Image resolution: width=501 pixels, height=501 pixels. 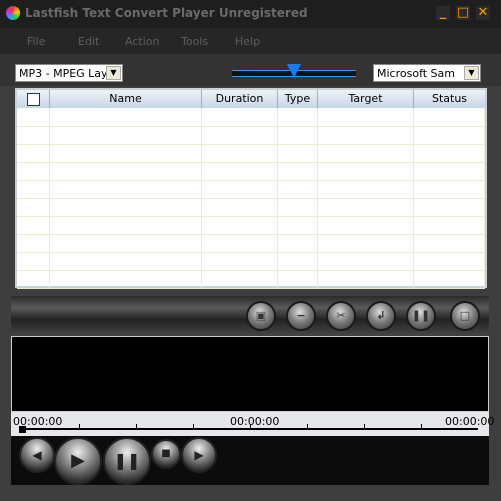 What do you see at coordinates (416, 73) in the screenshot?
I see `voice-value: Microsoft Sam` at bounding box center [416, 73].